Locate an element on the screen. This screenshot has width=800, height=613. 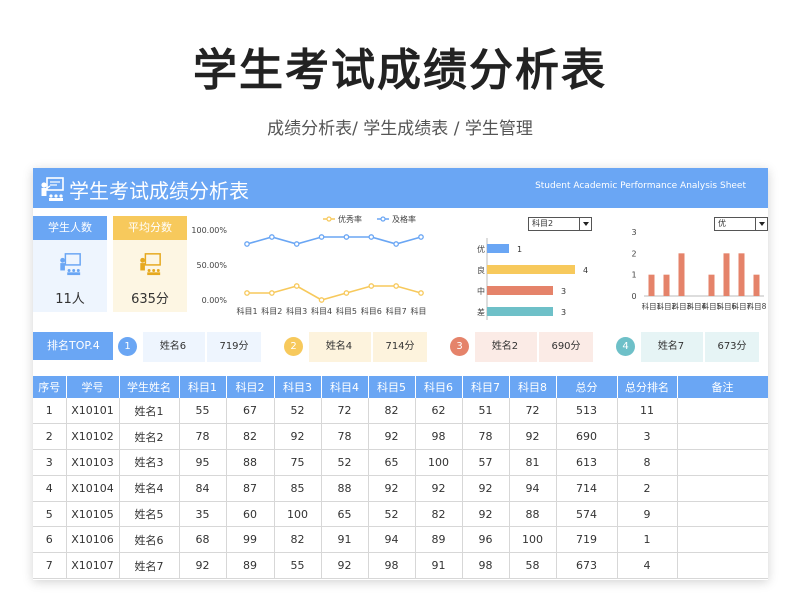
column-header: 科目6 is located at coordinates (439, 387).